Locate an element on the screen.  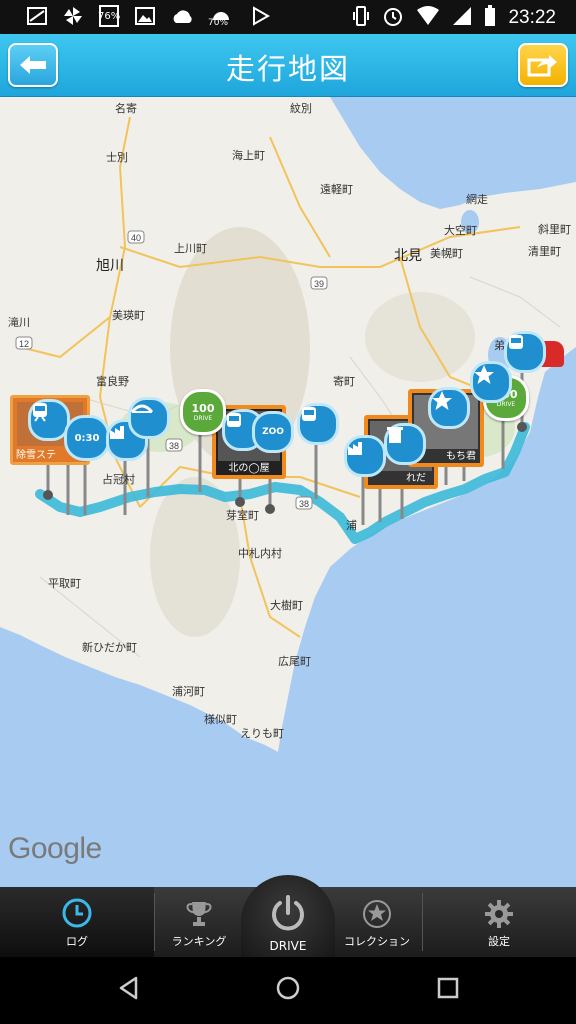
tab-label: ランキング is located at coordinates (199, 941).